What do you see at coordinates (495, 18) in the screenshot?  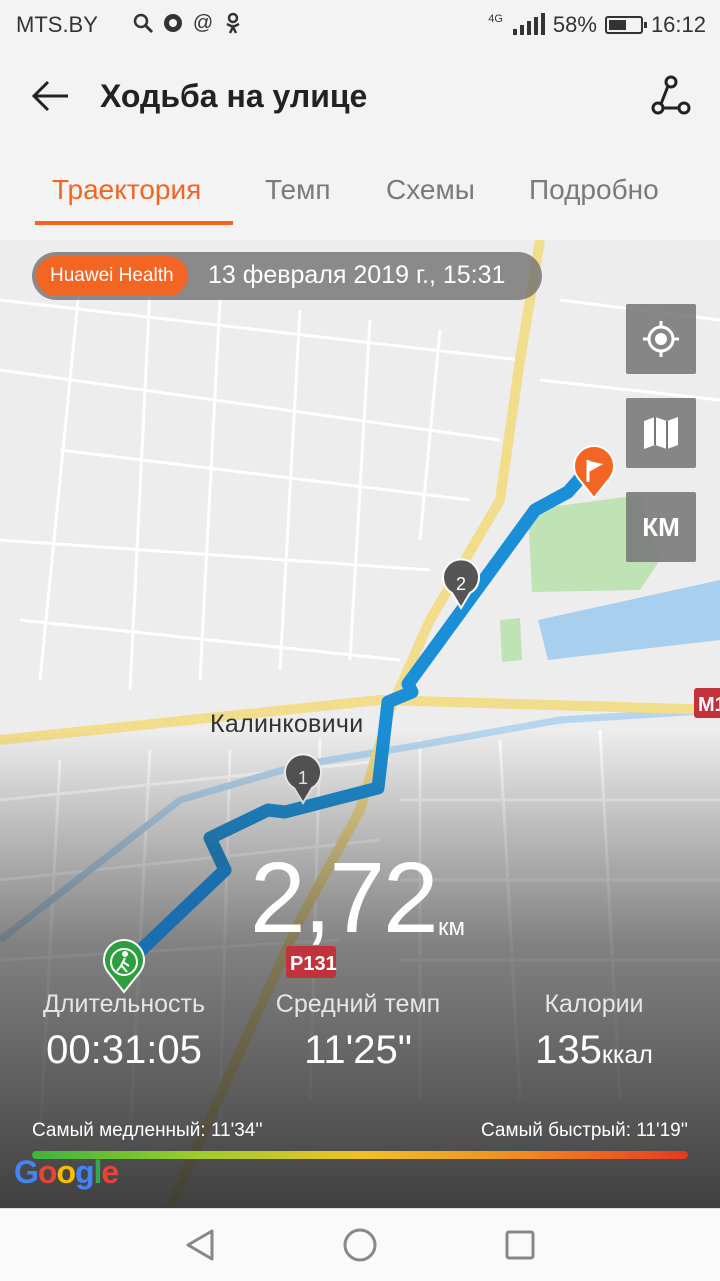 I see `network-type: 4G` at bounding box center [495, 18].